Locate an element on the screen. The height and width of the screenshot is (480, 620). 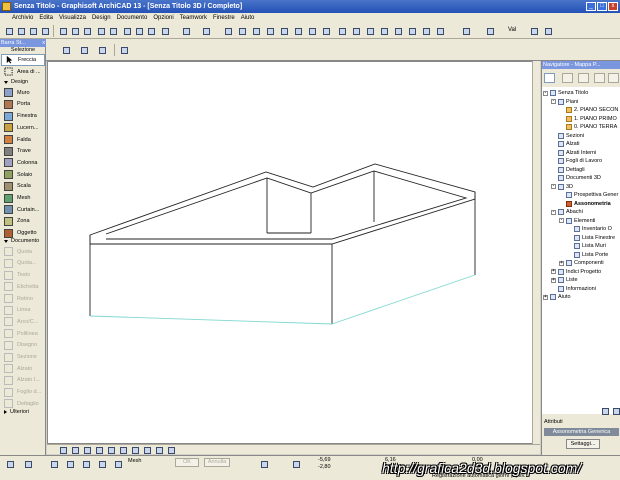
close-button: x is located at coordinates (613, 6).